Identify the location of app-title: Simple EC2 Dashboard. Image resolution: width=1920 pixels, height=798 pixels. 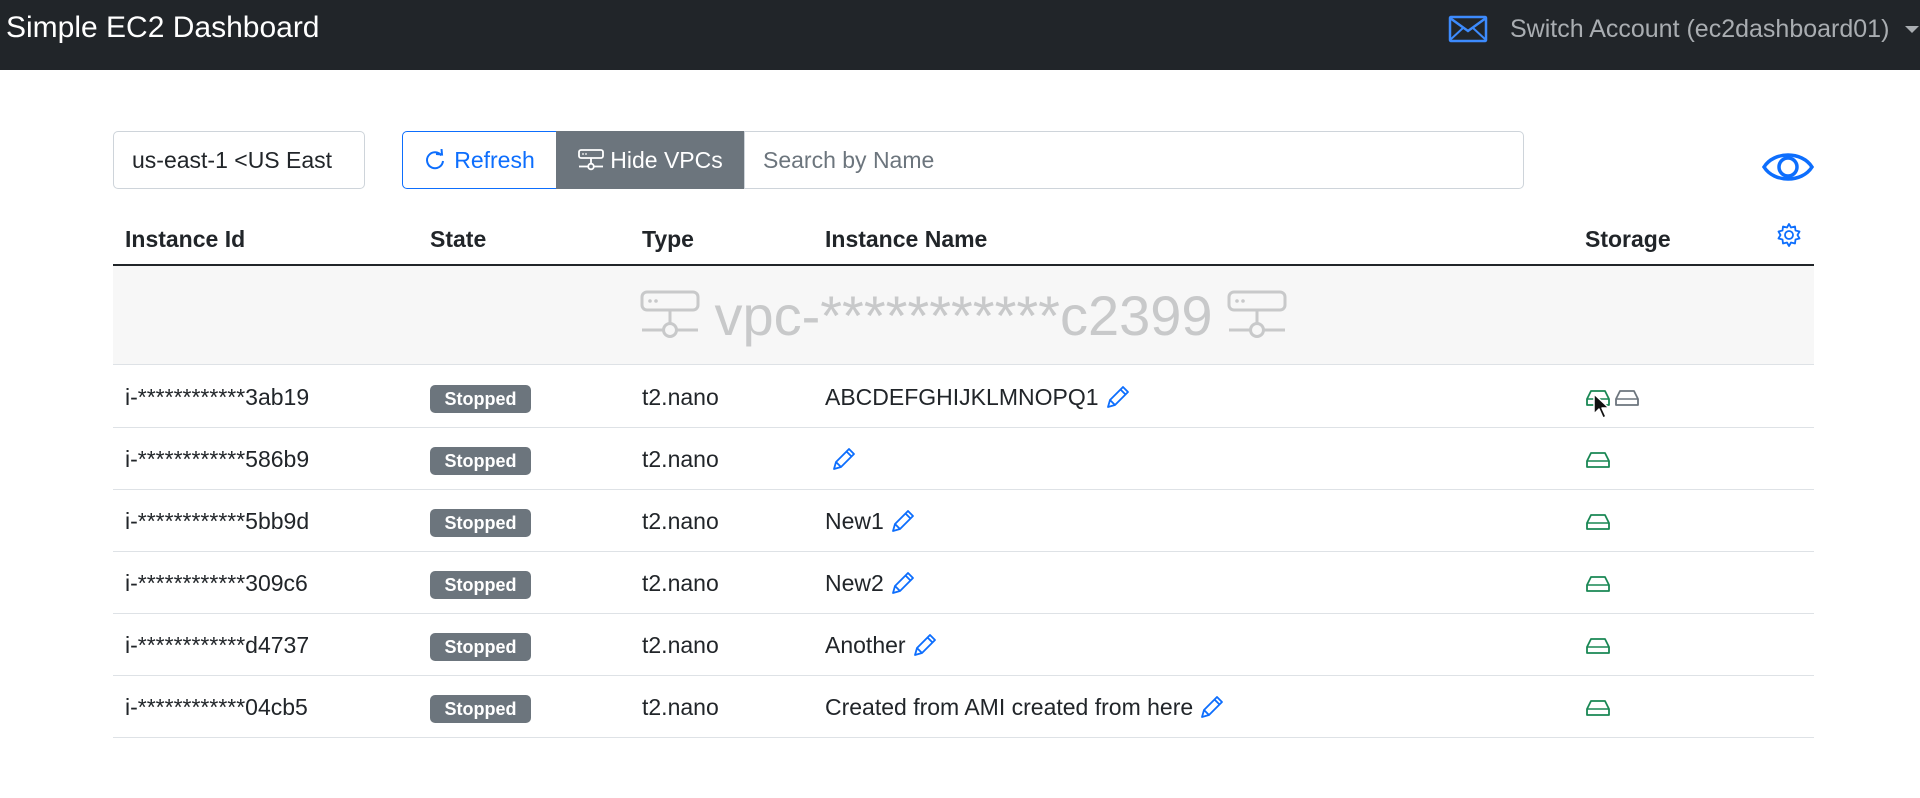
(163, 28).